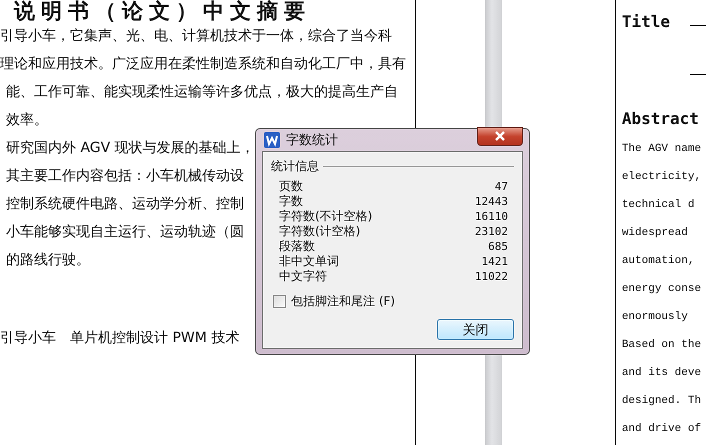 The width and height of the screenshot is (706, 445). Describe the element at coordinates (196, 36) in the screenshot. I see `body-text-line: 引导小车，它集声、光、电、计算机技术于一体，综合了当今科` at that location.